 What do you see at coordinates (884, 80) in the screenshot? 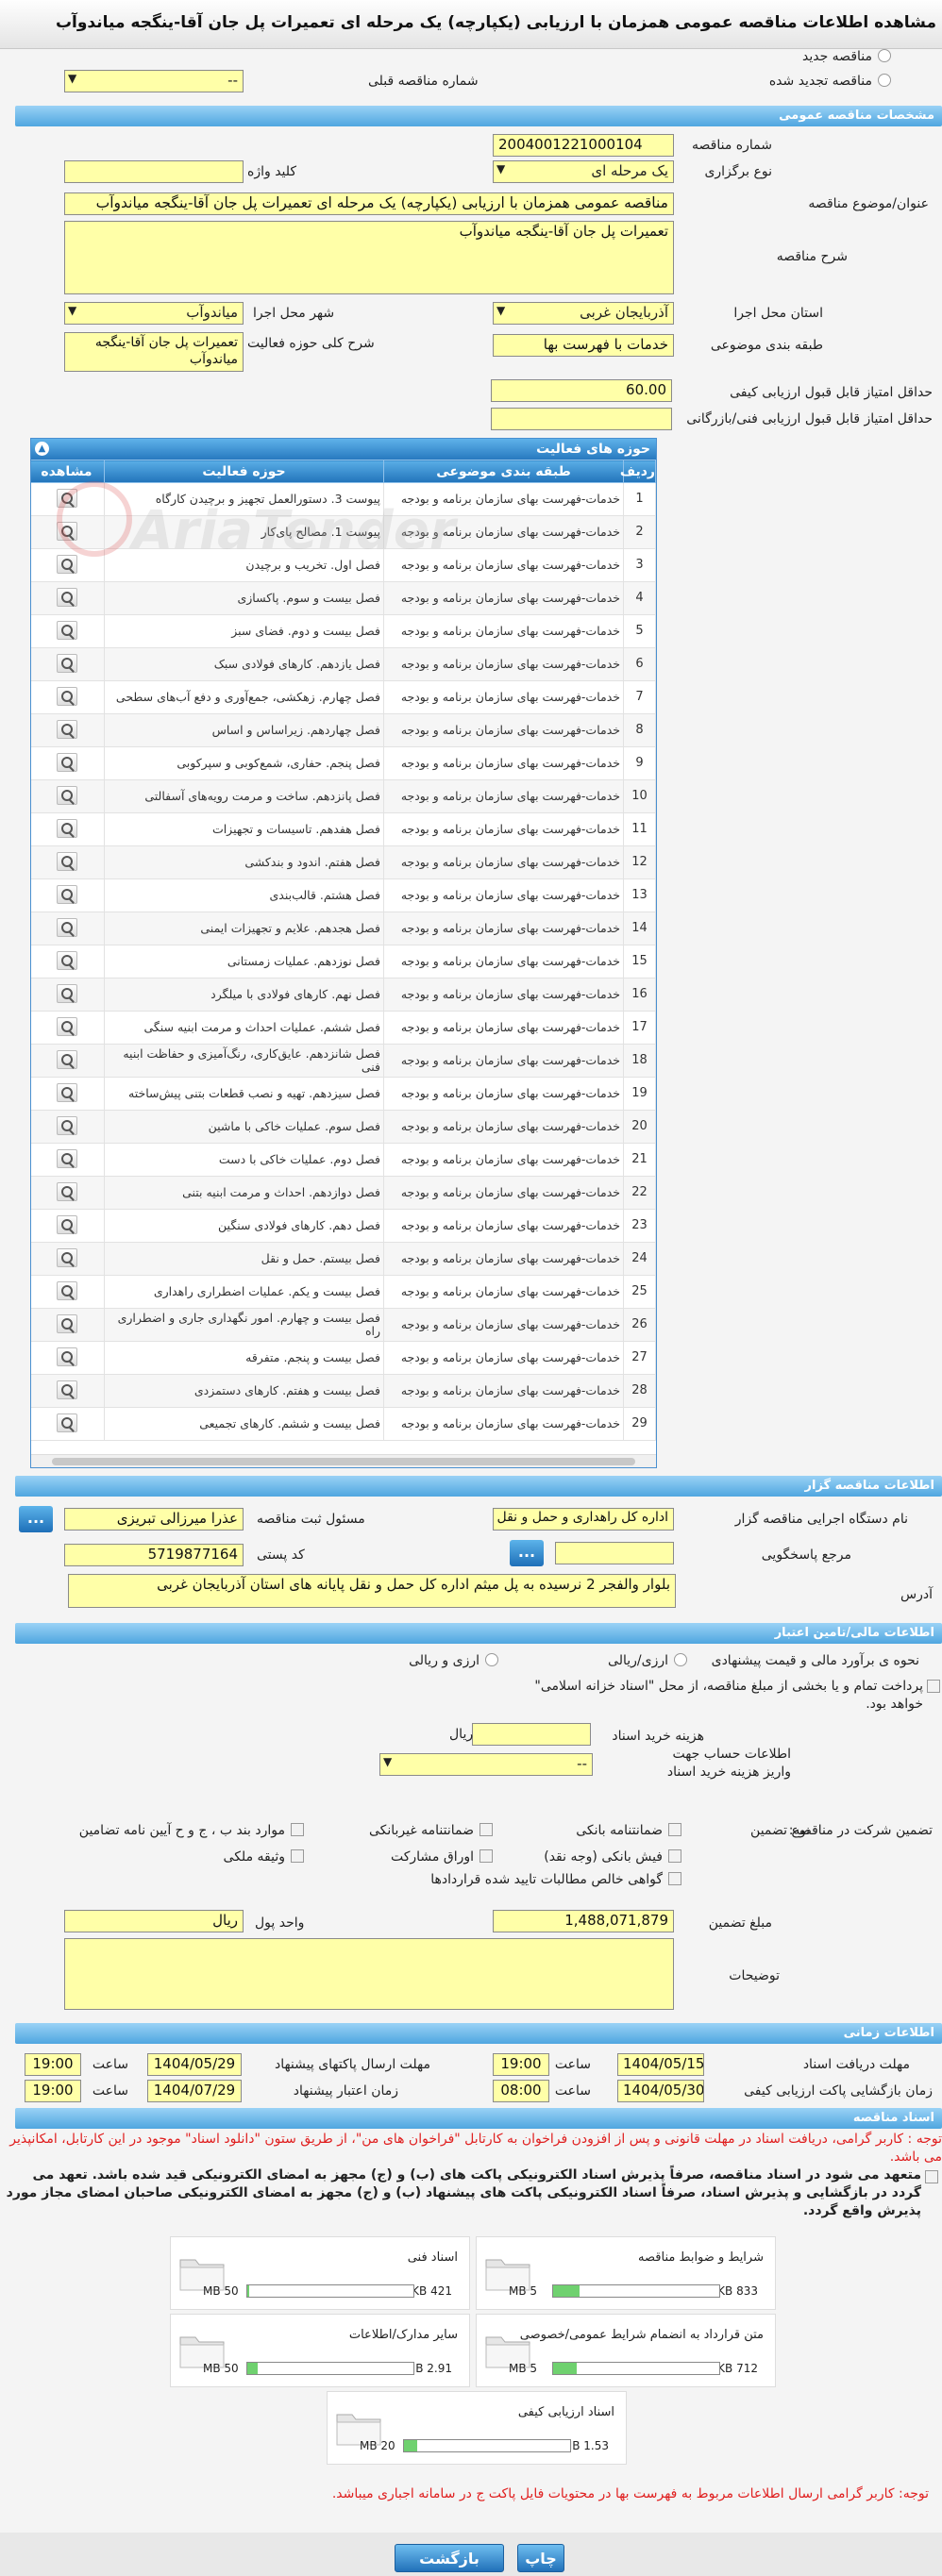
I see `renewed-tender-radio` at bounding box center [884, 80].